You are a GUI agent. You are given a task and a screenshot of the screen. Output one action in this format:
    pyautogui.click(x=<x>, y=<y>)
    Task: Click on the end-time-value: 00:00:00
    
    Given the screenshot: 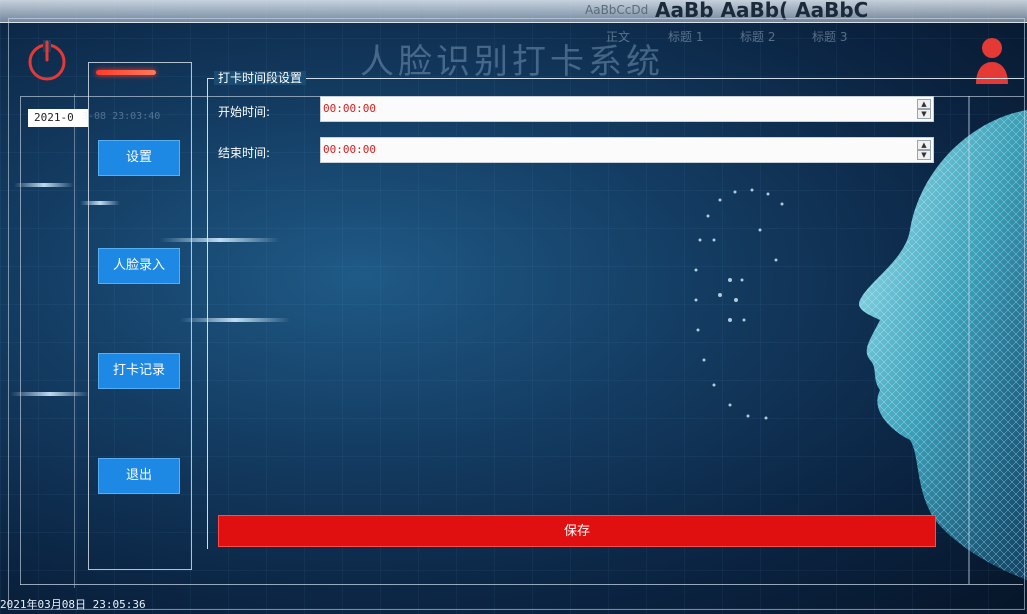 What is the action you would take?
    pyautogui.click(x=349, y=149)
    